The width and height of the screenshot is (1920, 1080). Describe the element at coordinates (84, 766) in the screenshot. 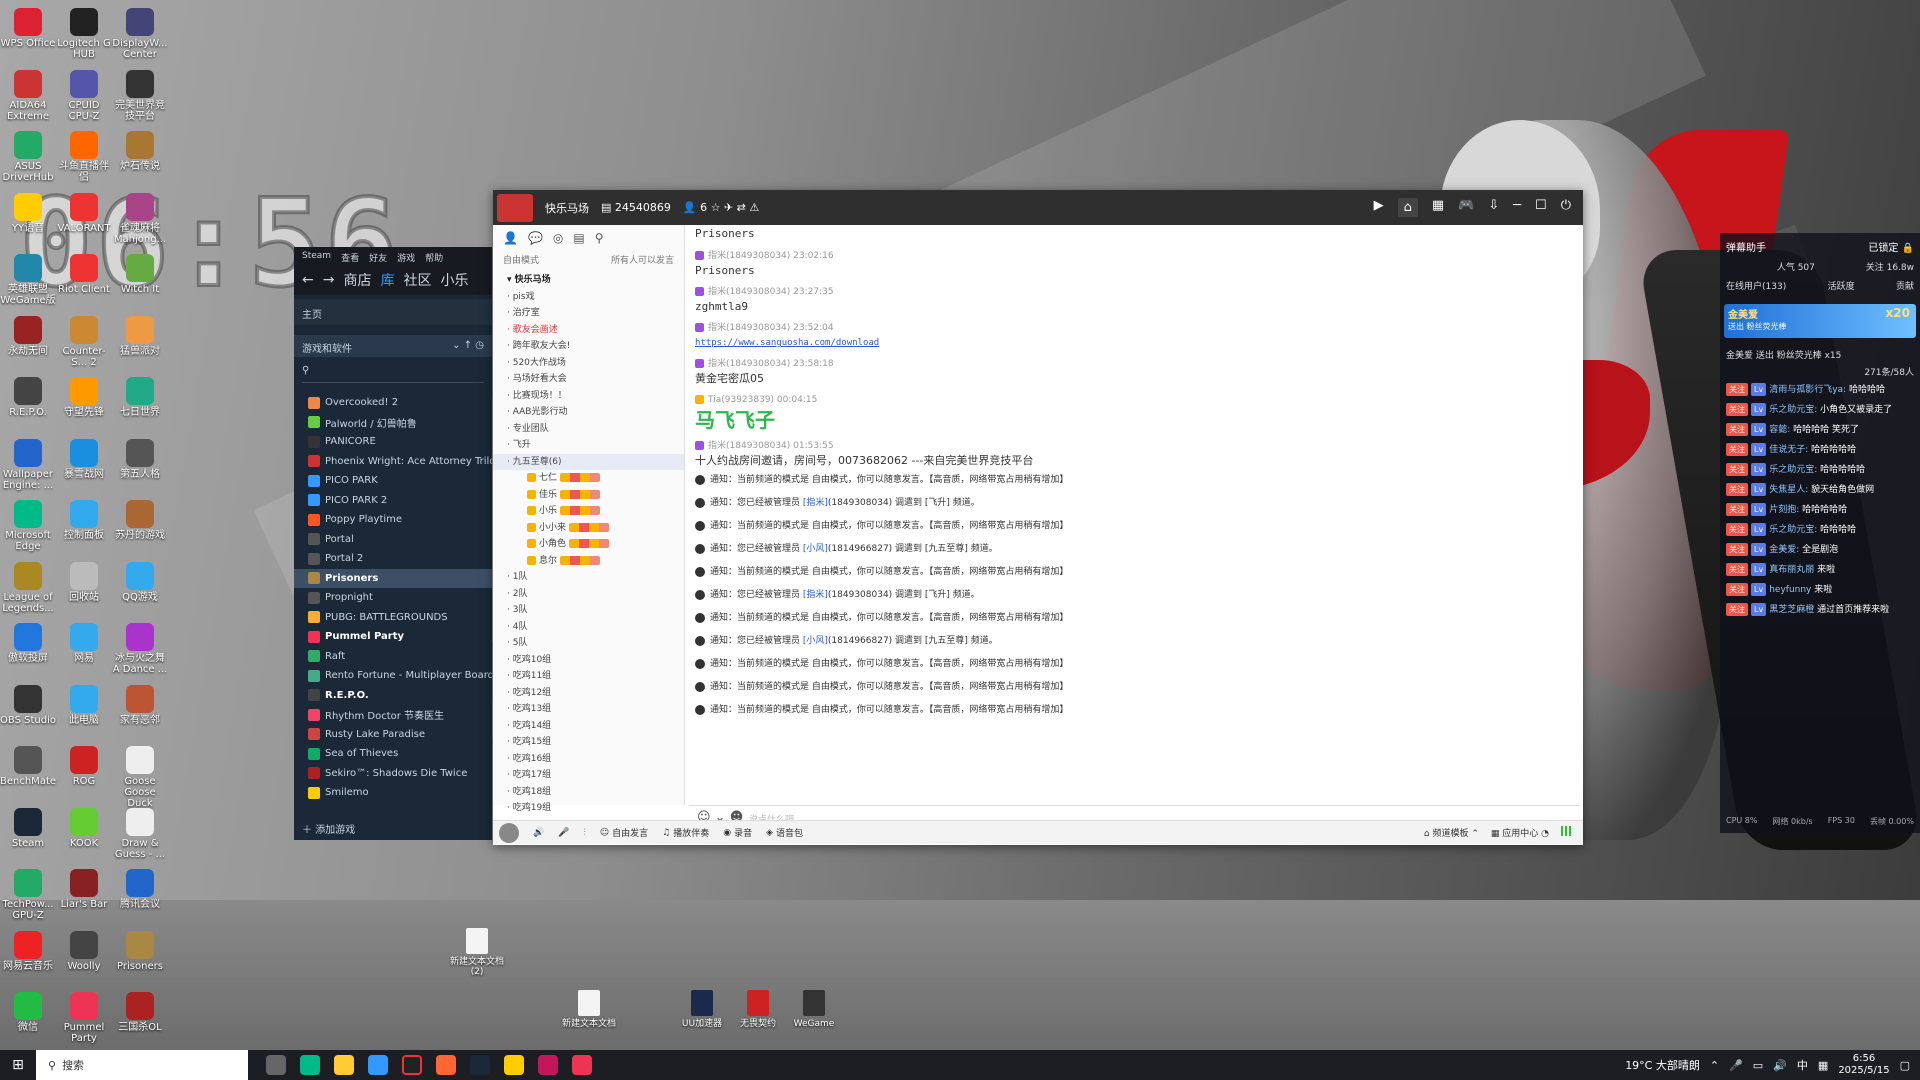

I see `desktop-icon: ROG` at that location.